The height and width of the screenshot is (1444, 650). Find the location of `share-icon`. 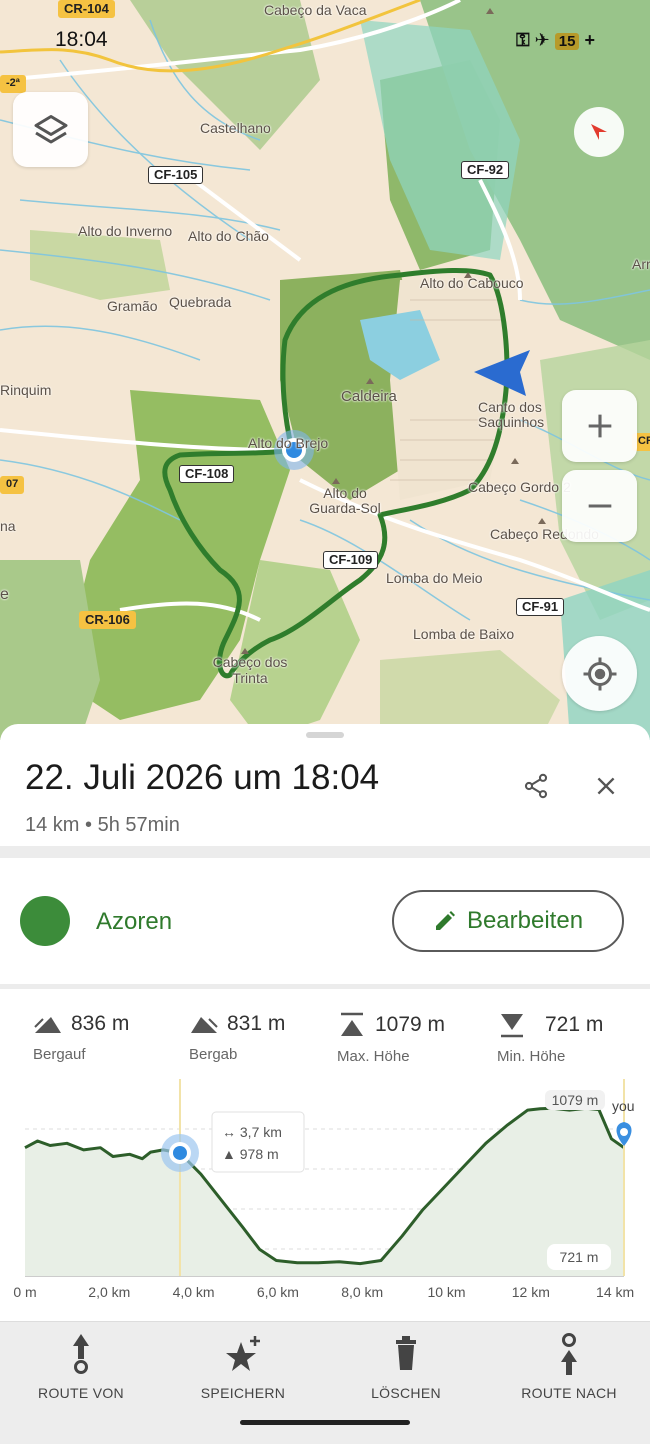

share-icon is located at coordinates (536, 786).